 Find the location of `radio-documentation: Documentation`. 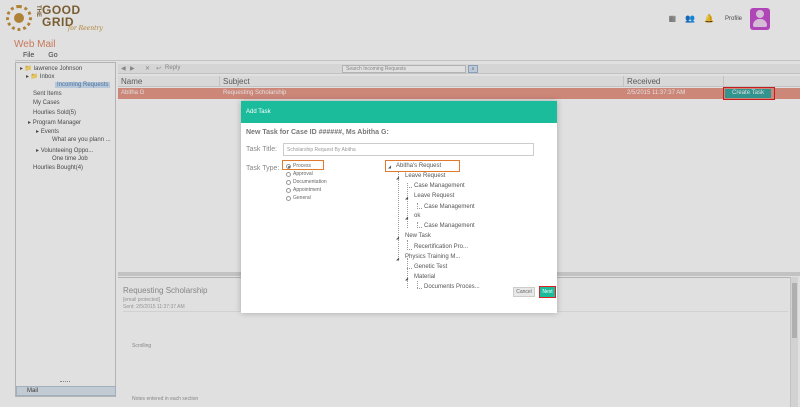

radio-documentation: Documentation is located at coordinates (306, 182).